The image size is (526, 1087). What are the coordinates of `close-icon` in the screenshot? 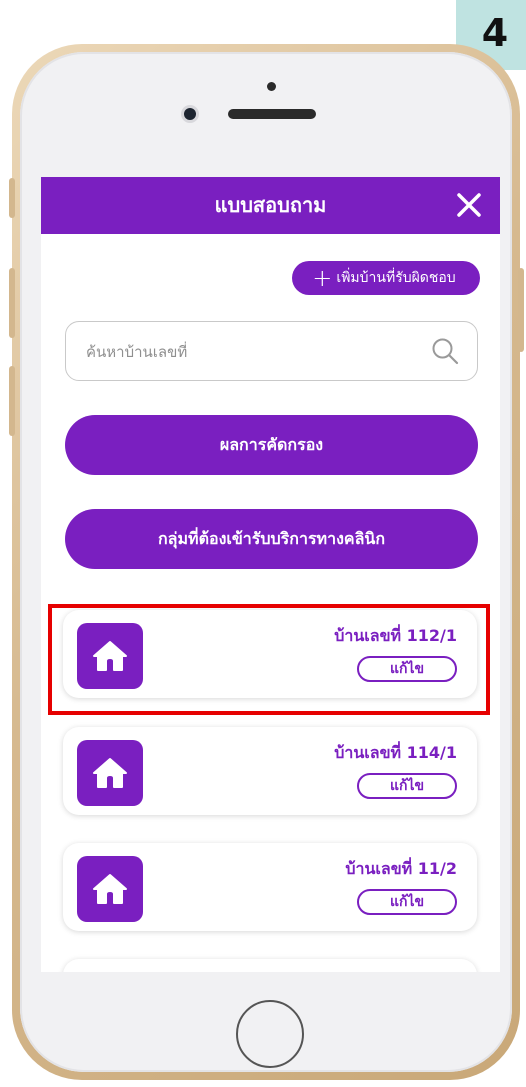 It's located at (469, 205).